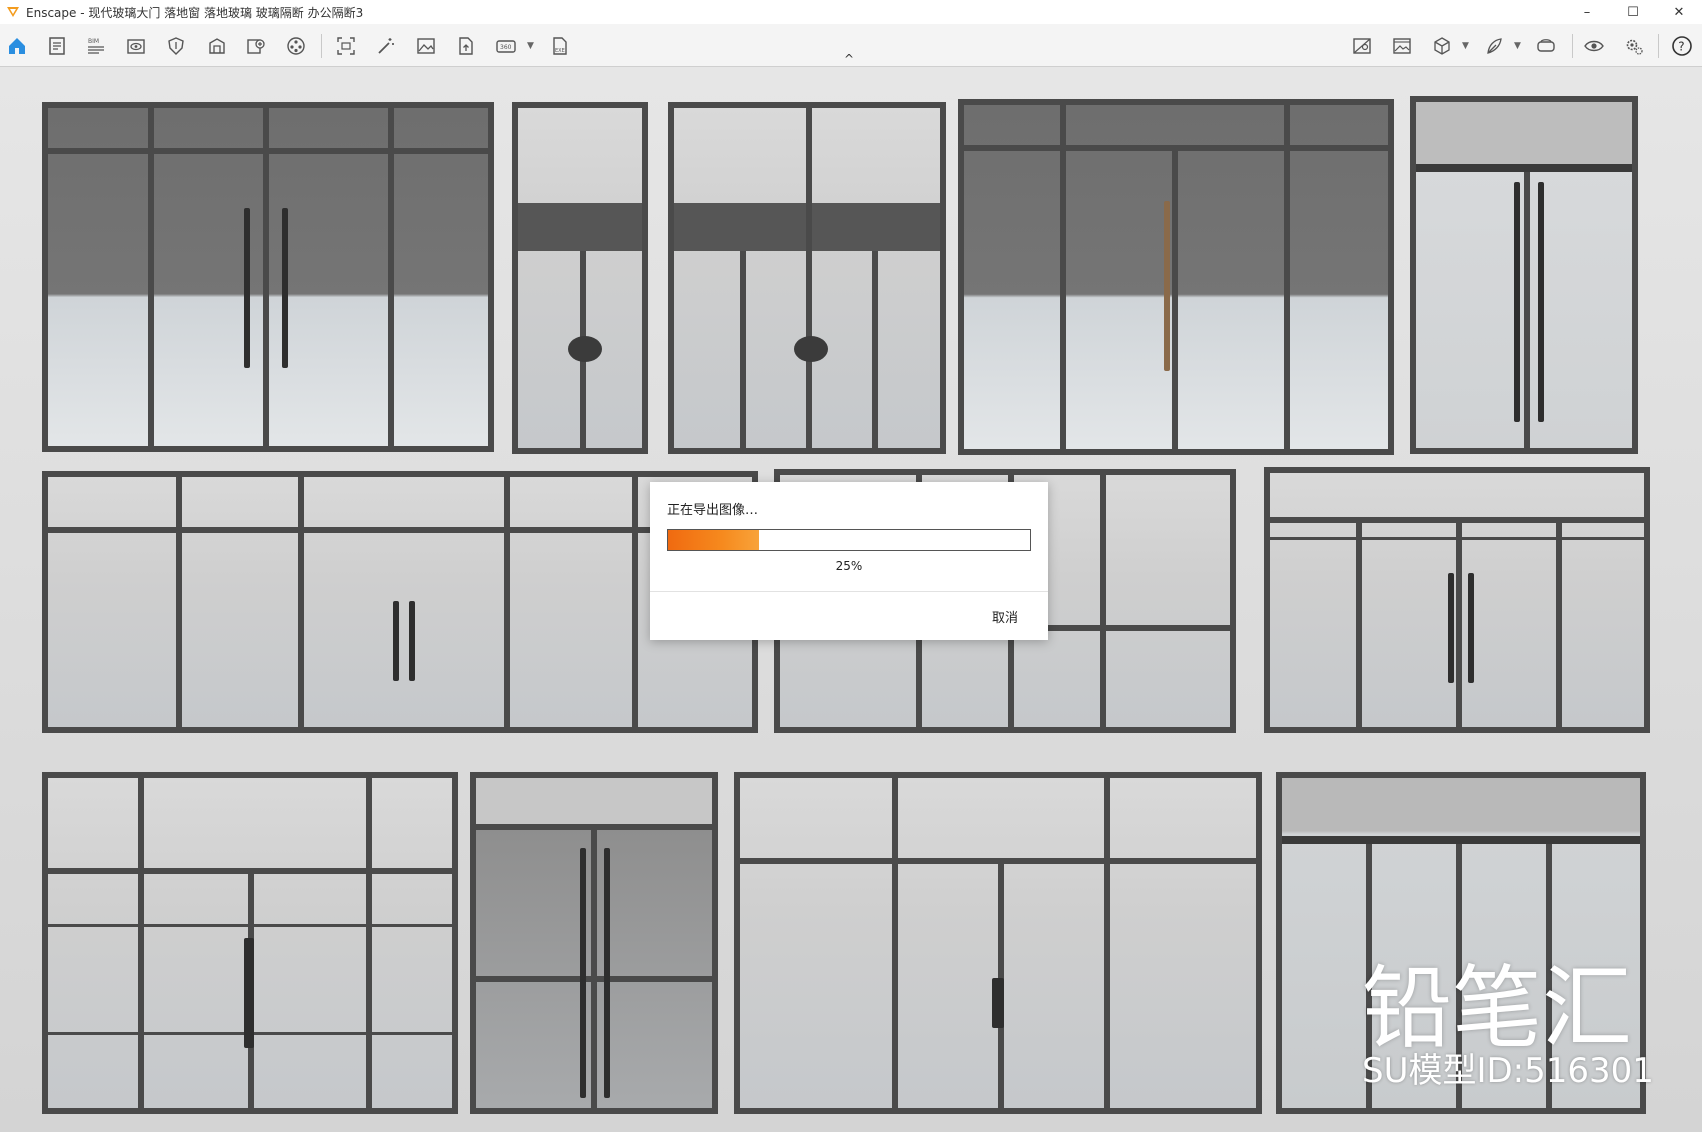  What do you see at coordinates (560, 46) in the screenshot?
I see `export-exe-icon: EXE` at bounding box center [560, 46].